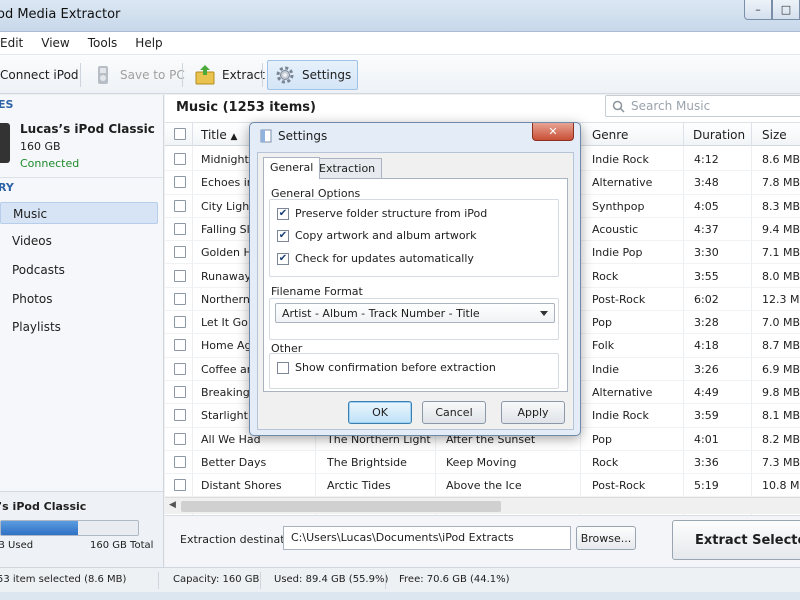  Describe the element at coordinates (359, 486) in the screenshot. I see `cell-artist: Arctic Tides` at that location.